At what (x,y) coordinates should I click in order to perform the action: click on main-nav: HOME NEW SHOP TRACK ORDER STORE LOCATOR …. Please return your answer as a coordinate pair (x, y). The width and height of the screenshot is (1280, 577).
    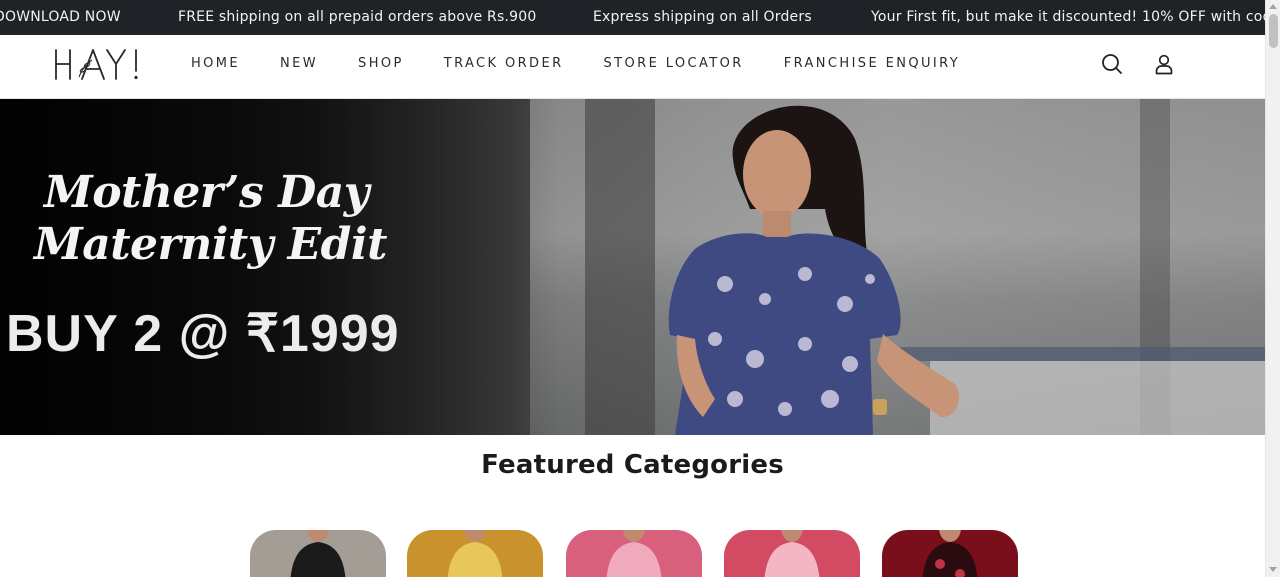
    Looking at the image, I should click on (595, 63).